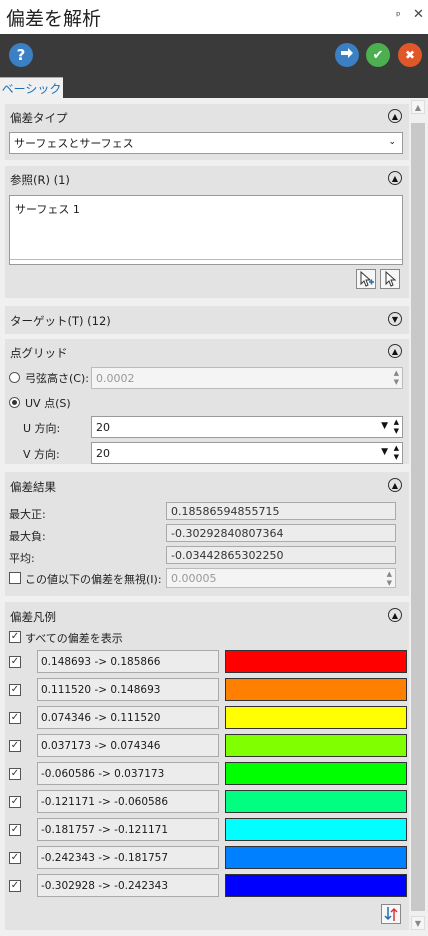 Image resolution: width=428 pixels, height=936 pixels. I want to click on scrollbar-thumb, so click(418, 517).